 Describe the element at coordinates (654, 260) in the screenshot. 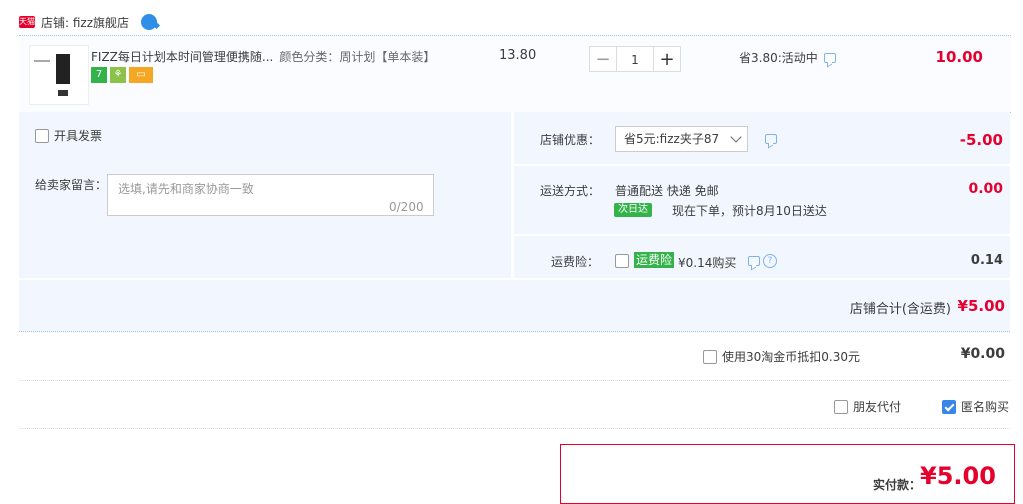

I see `insurance-badge: 运费险` at that location.